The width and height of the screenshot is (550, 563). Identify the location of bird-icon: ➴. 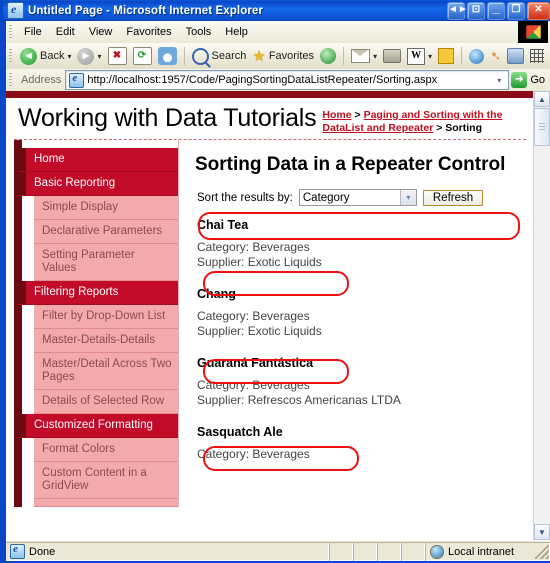
(495, 55).